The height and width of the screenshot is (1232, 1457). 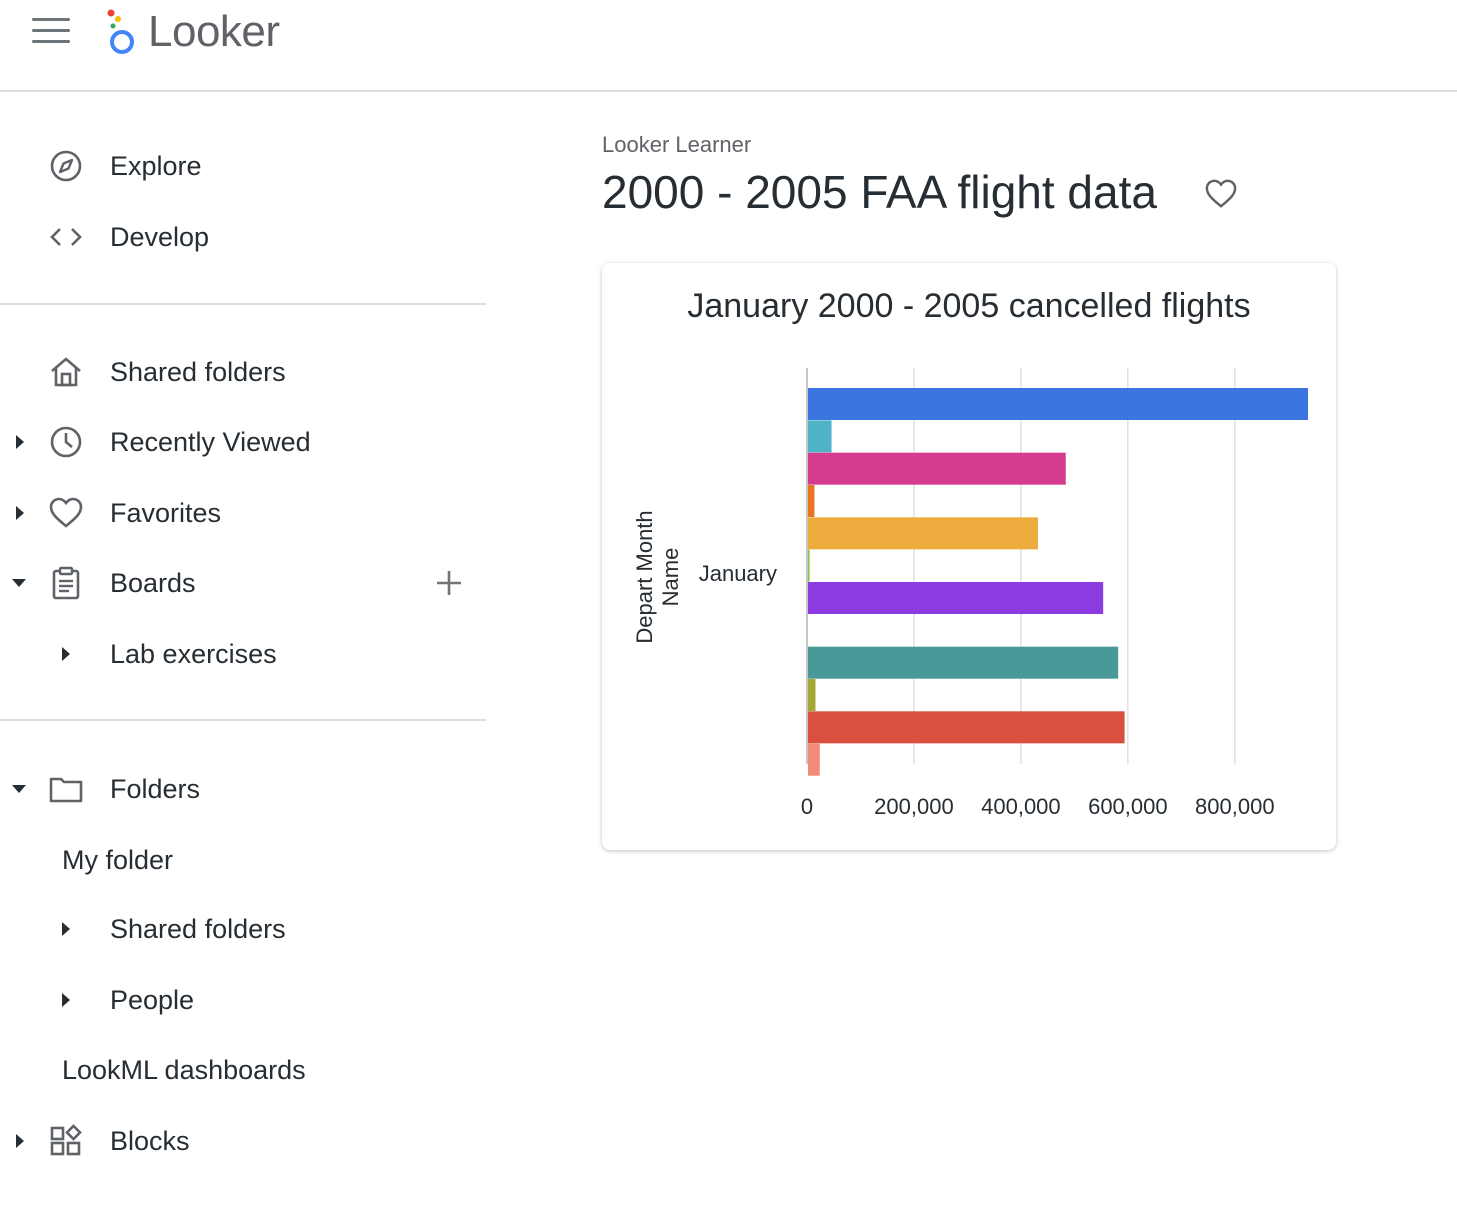 I want to click on sidebar-item-folders-shared: Shared folders, so click(x=243, y=929).